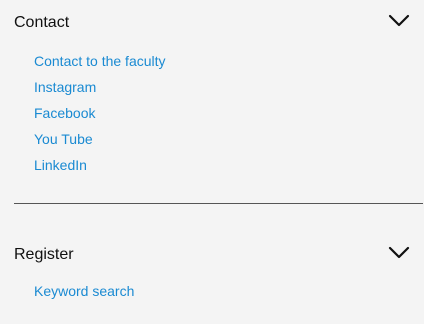 Image resolution: width=424 pixels, height=324 pixels. Describe the element at coordinates (42, 22) in the screenshot. I see `contact-section-title: Contact` at that location.